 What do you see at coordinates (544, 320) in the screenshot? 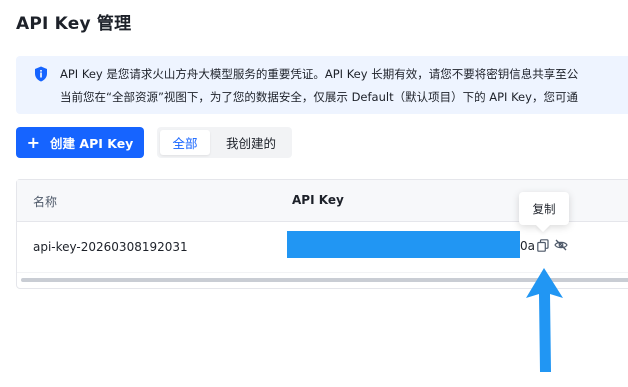
I see `annotation-arrow-icon` at bounding box center [544, 320].